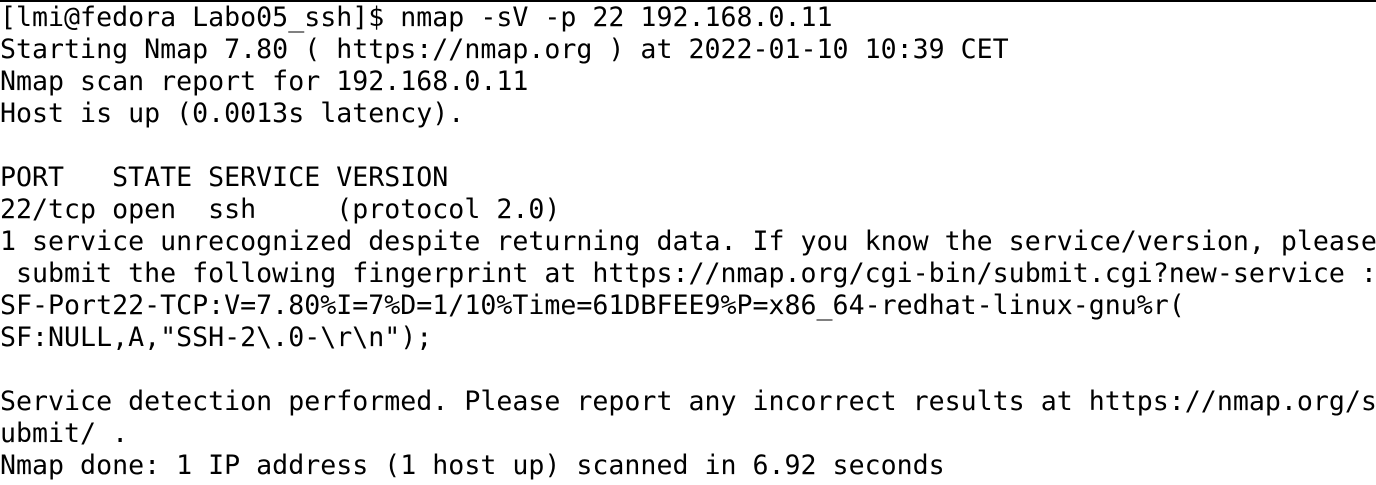 This screenshot has width=1376, height=485. What do you see at coordinates (216, 337) in the screenshot?
I see `fingerprint-line: SF:NULL,A,"SSH-2\.0-\r\n");` at bounding box center [216, 337].